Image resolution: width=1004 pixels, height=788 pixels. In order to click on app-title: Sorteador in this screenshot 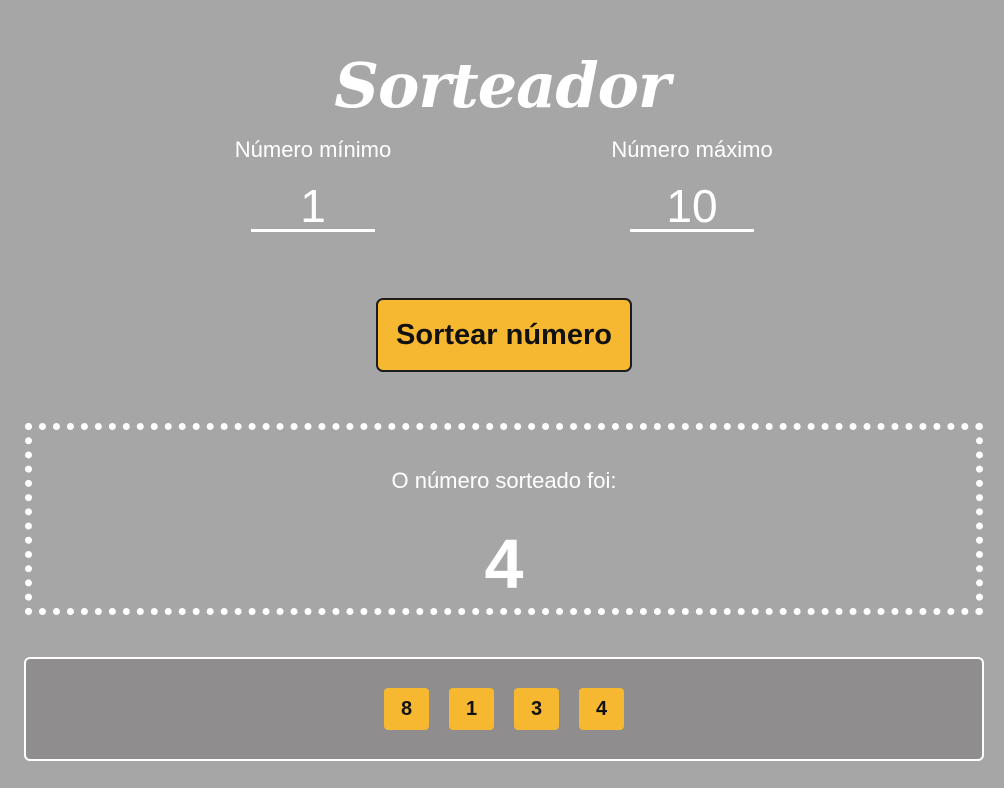, I will do `click(502, 85)`.